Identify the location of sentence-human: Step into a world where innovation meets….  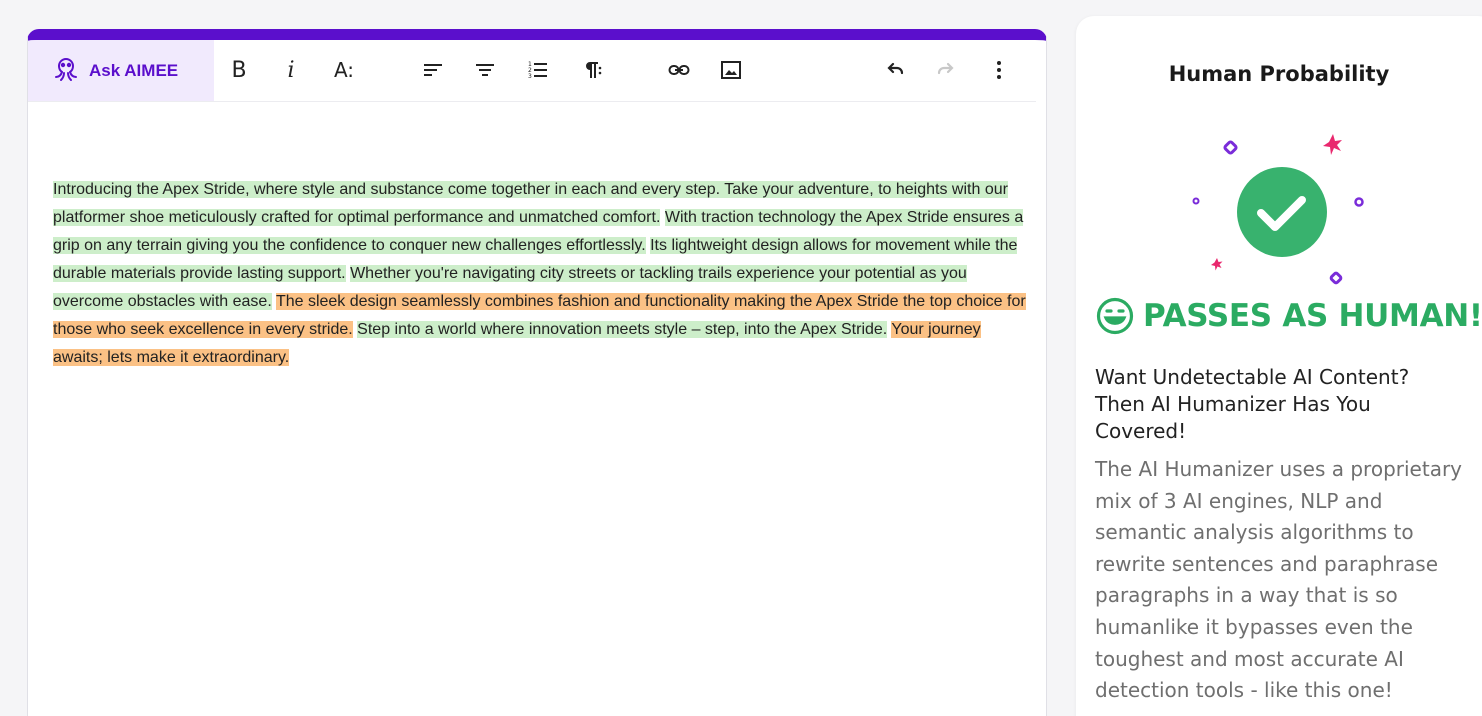
(622, 329).